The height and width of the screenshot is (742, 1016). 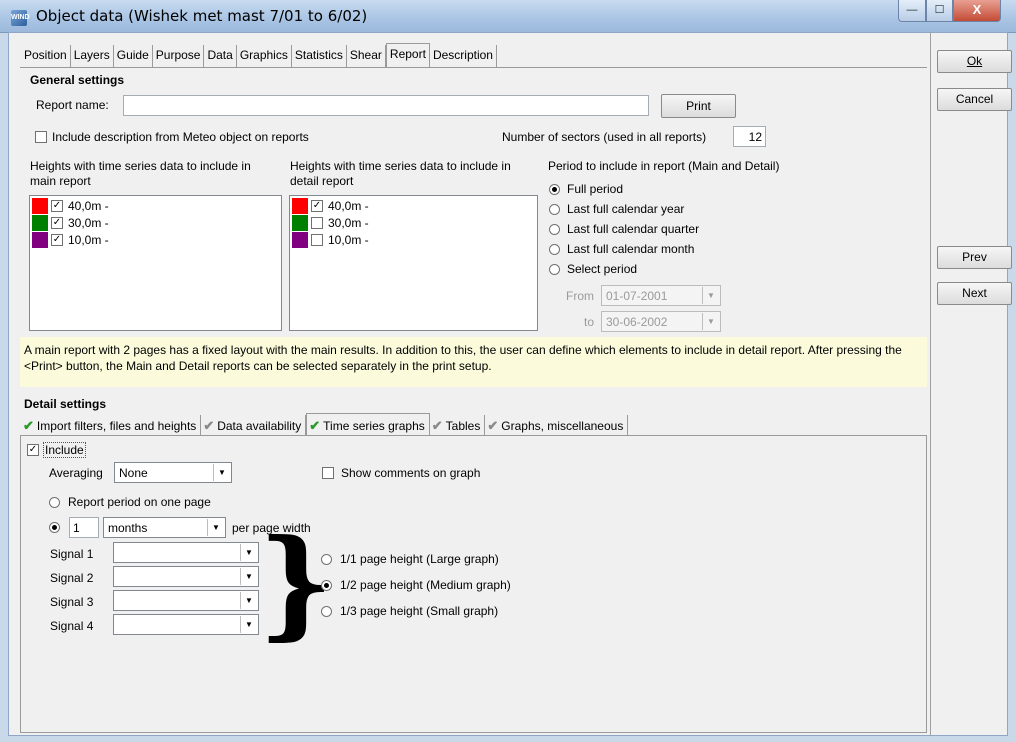 What do you see at coordinates (186, 552) in the screenshot?
I see `signal-1-dropdown: ▼` at bounding box center [186, 552].